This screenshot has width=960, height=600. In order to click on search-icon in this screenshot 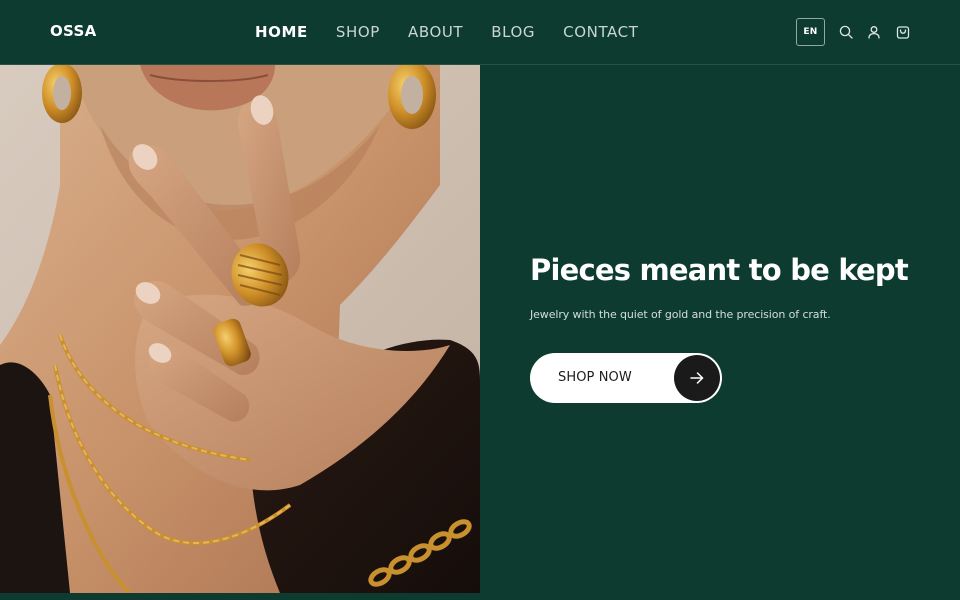, I will do `click(846, 32)`.